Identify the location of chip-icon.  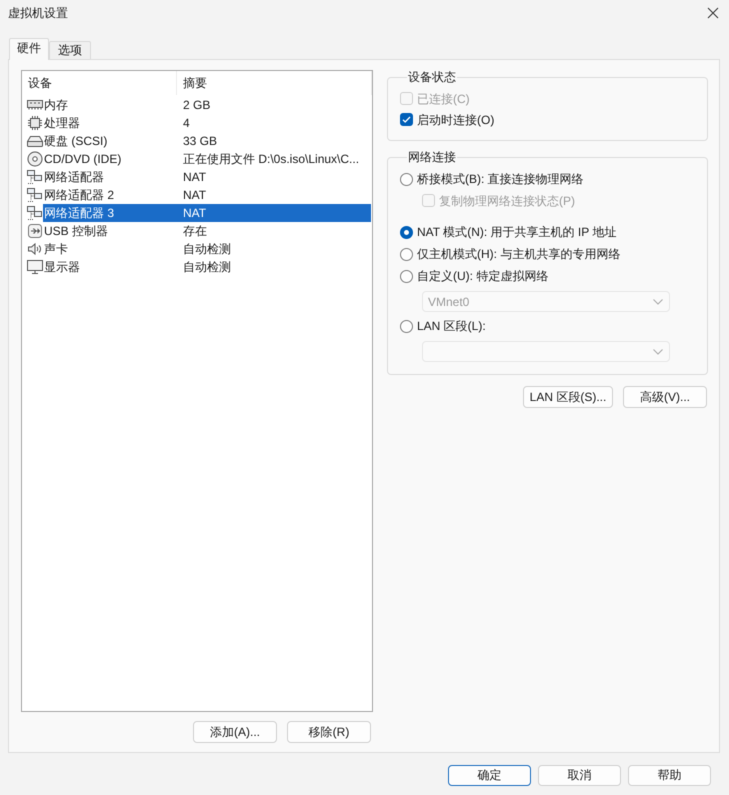
(35, 123).